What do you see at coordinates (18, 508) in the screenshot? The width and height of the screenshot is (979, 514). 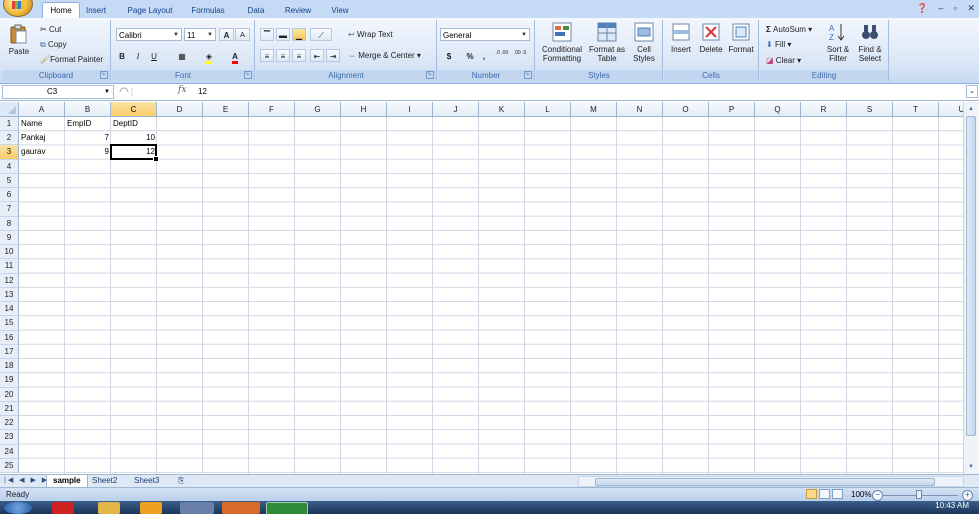 I see `start-button` at bounding box center [18, 508].